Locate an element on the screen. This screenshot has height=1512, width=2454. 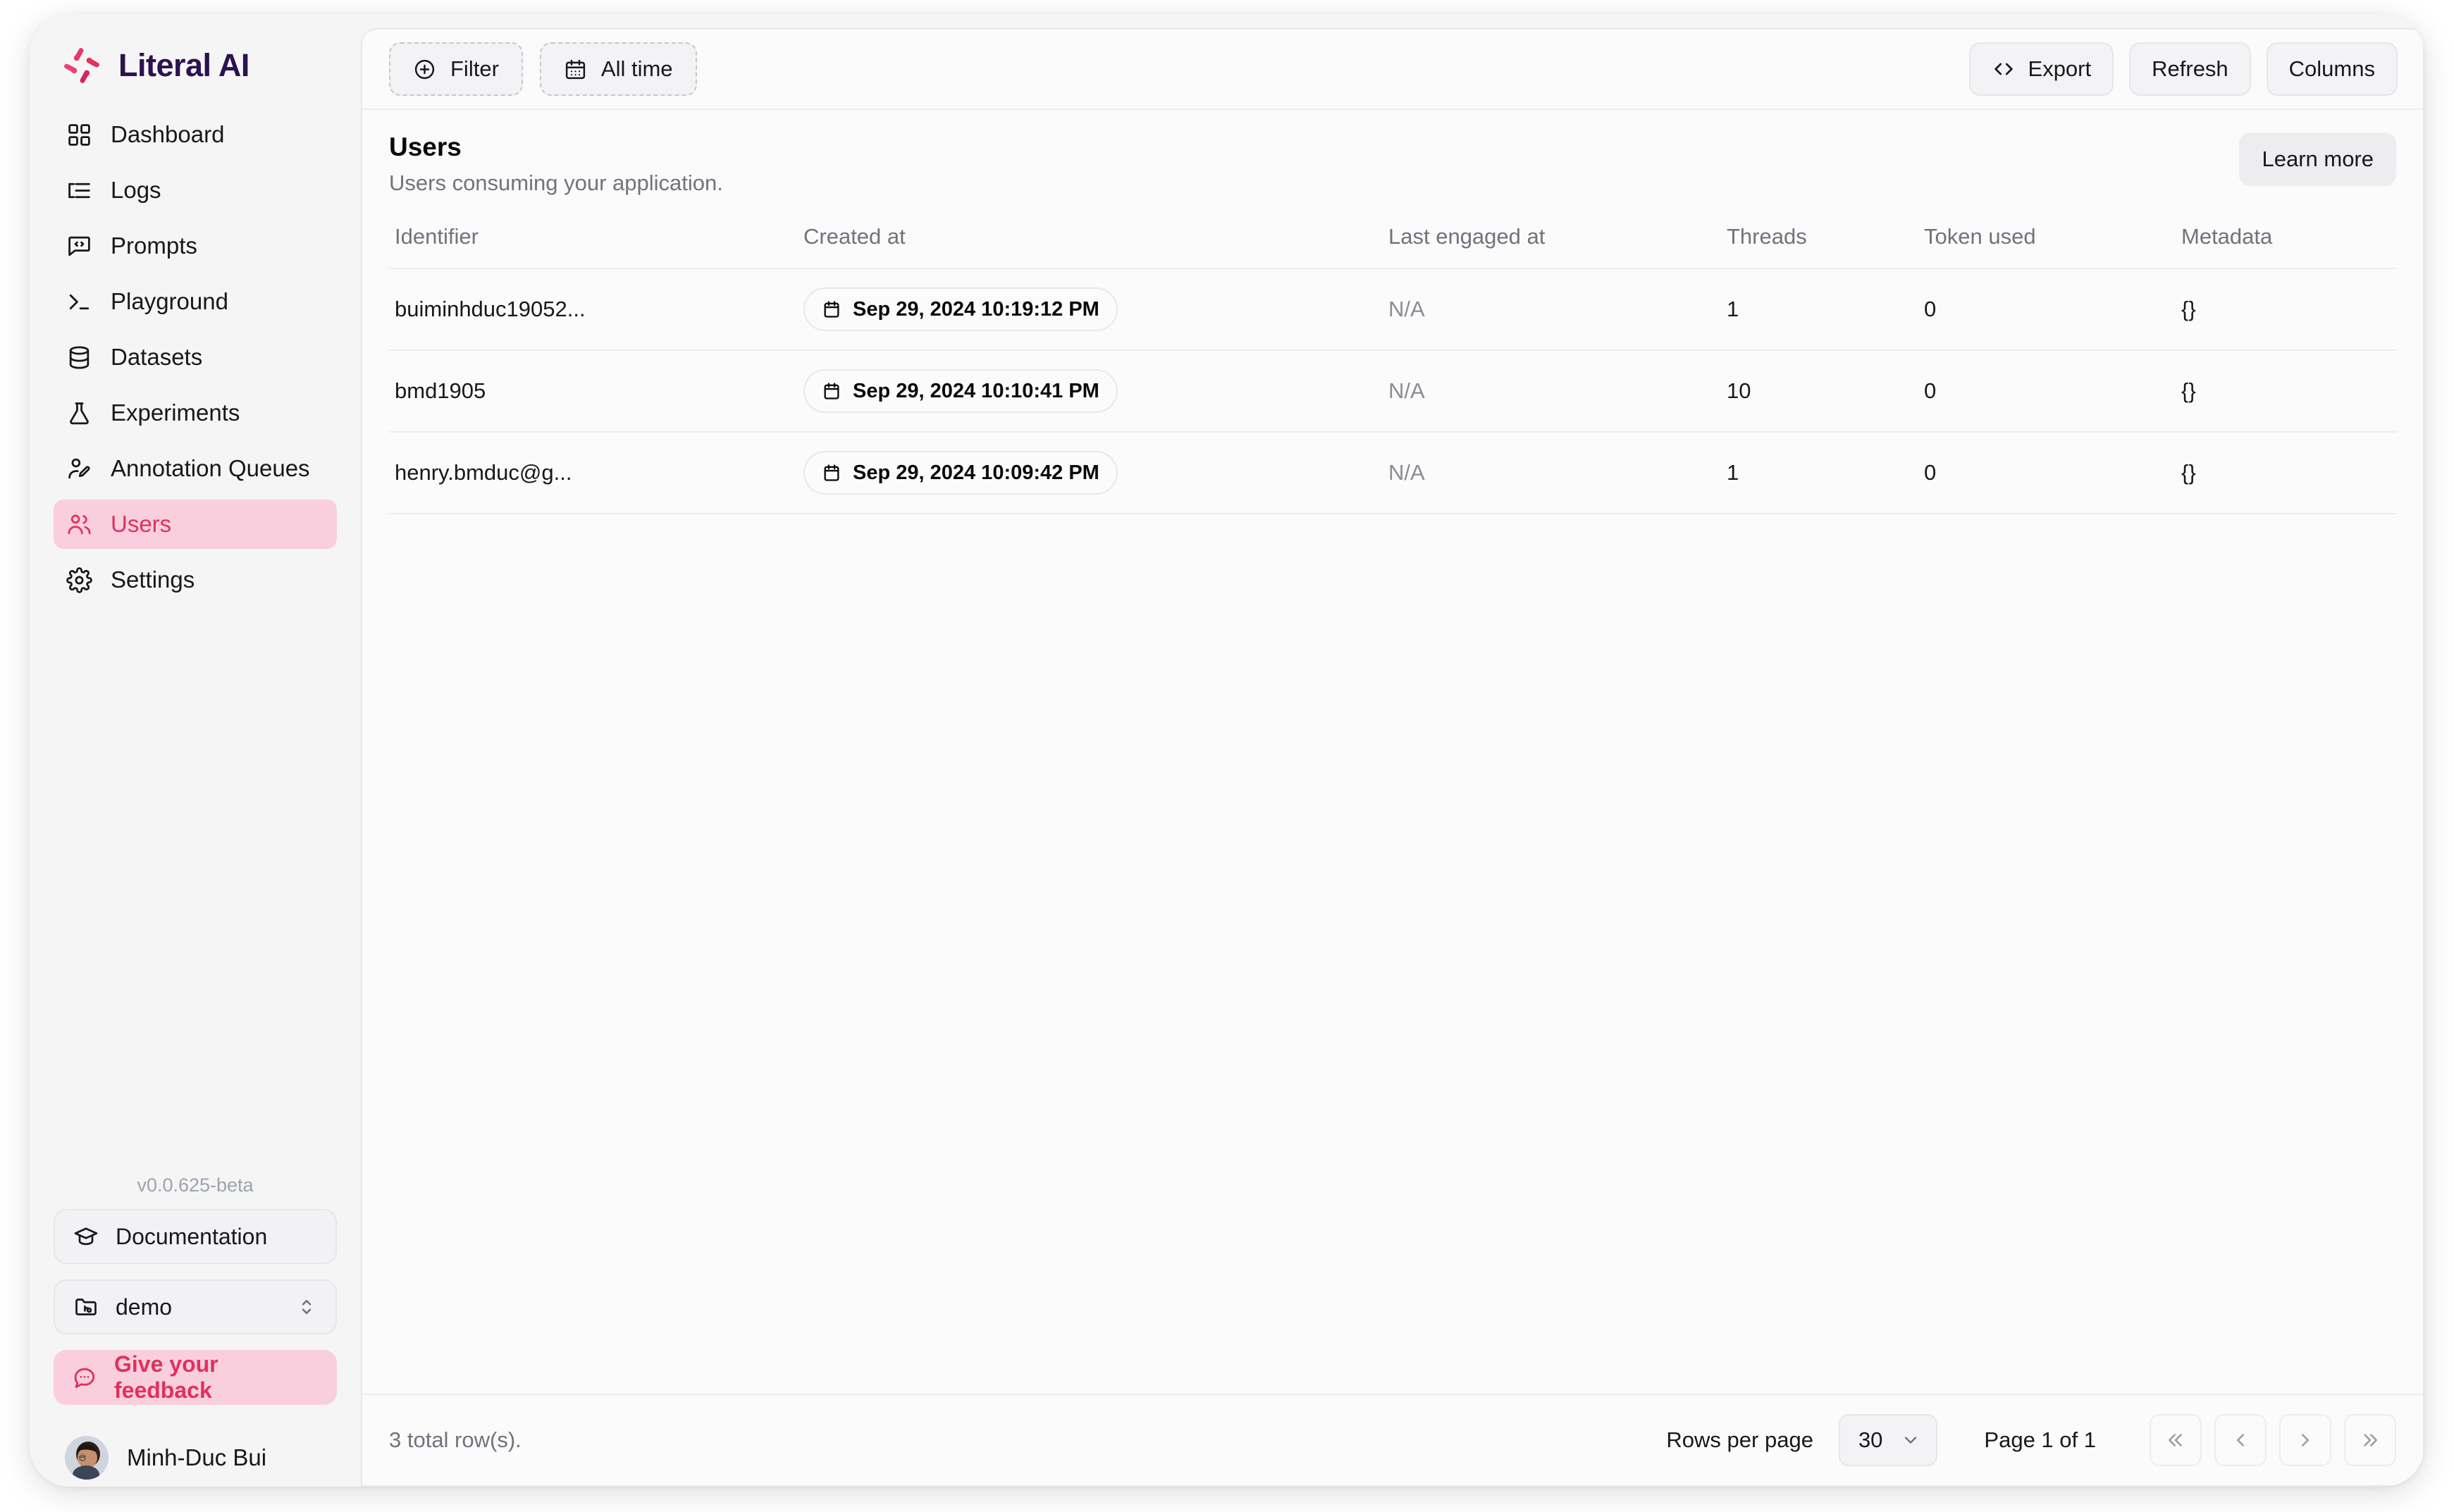
user-account-row: Minh-Duc Bui is located at coordinates (195, 1446).